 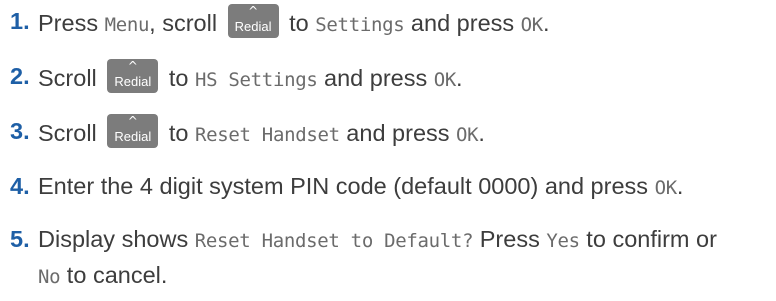 What do you see at coordinates (267, 135) in the screenshot?
I see `display-text-reset-handset: Reset Handset` at bounding box center [267, 135].